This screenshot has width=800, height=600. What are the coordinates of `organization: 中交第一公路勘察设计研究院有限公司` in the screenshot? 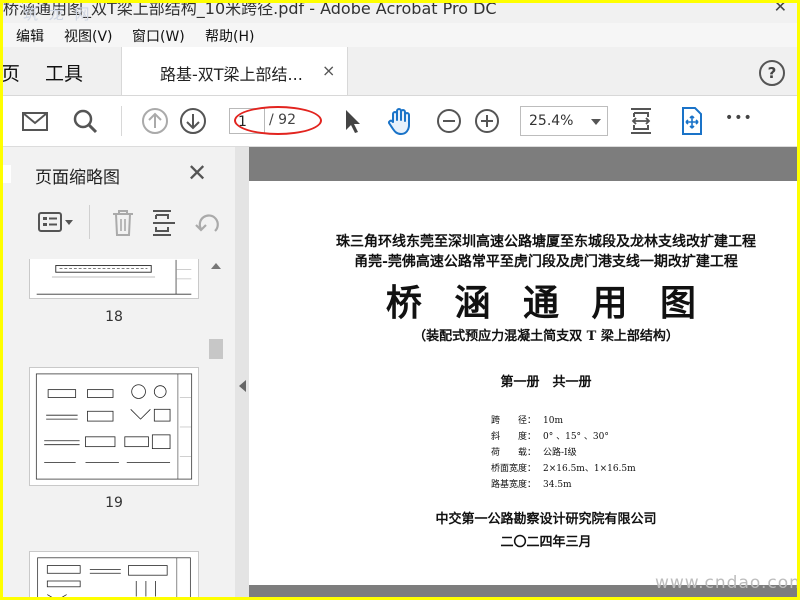 It's located at (546, 519).